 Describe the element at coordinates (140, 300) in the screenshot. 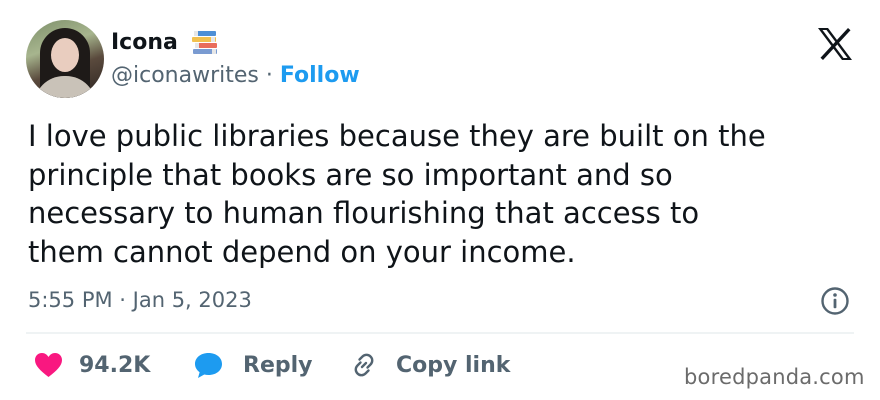

I see `tweet-timestamp: 5:55 PM · Jan 5, 2023` at that location.